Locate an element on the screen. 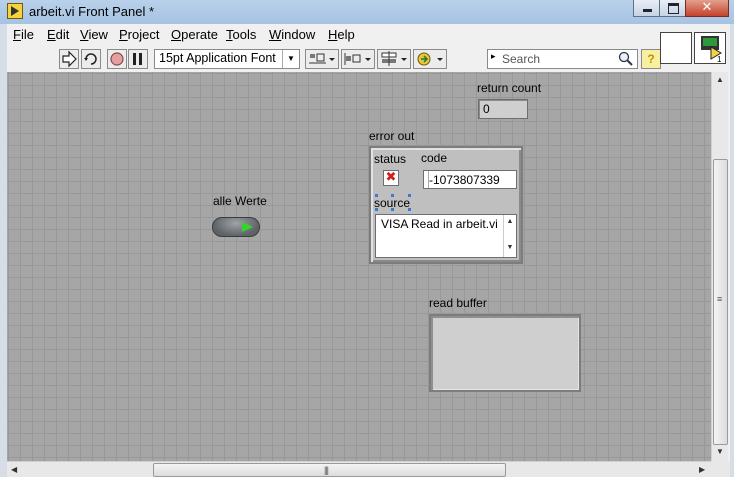 Image resolution: width=734 pixels, height=477 pixels. toolbar: 15pt Application Font ▼ ▸ ? 1 is located at coordinates (368, 52).